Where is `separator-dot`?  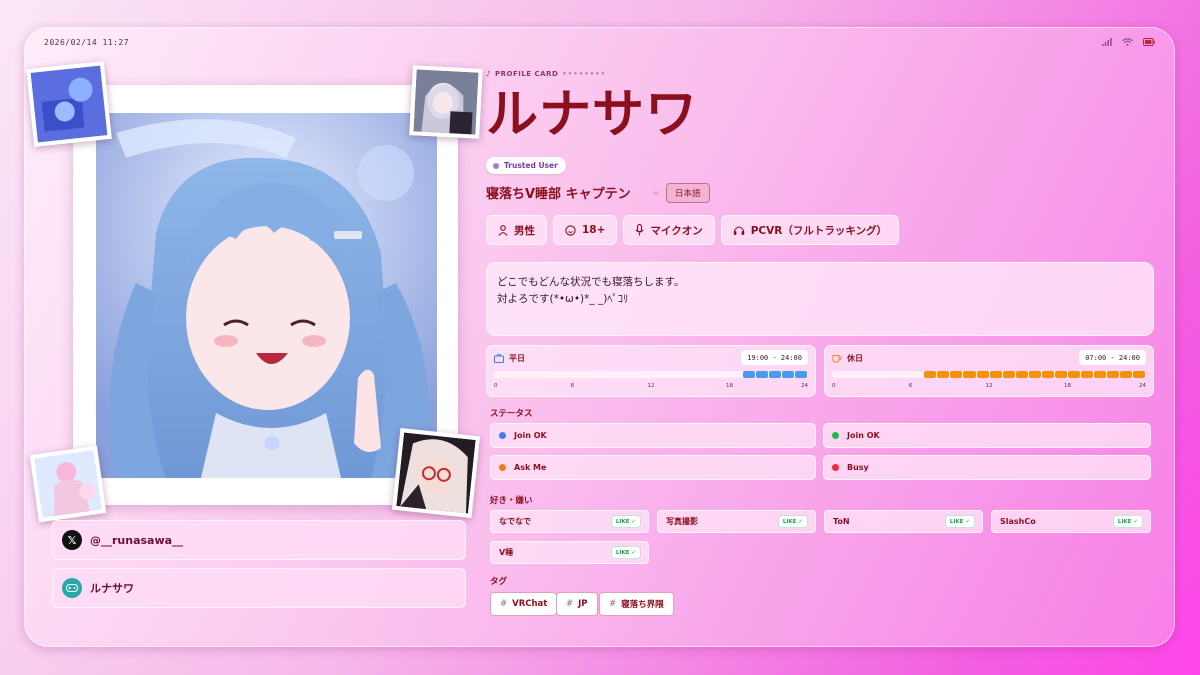 separator-dot is located at coordinates (656, 193).